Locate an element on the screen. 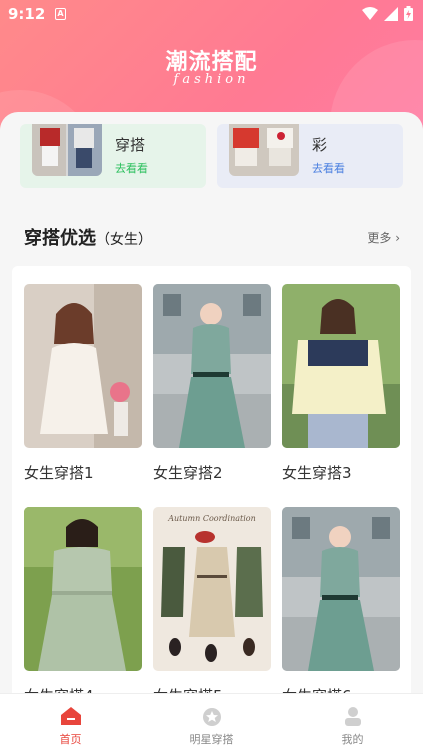  tab-profile: 我的 is located at coordinates (352, 723).